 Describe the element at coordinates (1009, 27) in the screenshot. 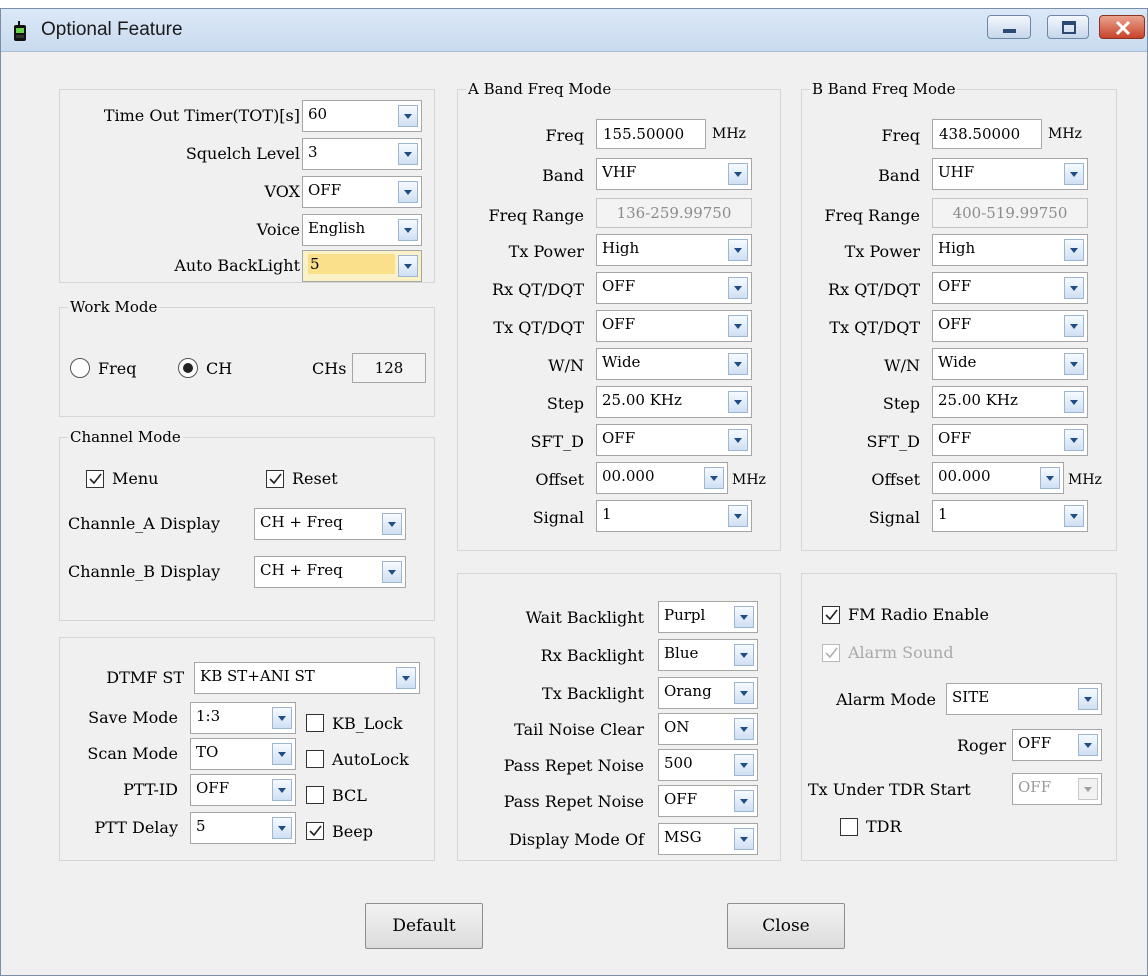

I see `minimize-button` at that location.